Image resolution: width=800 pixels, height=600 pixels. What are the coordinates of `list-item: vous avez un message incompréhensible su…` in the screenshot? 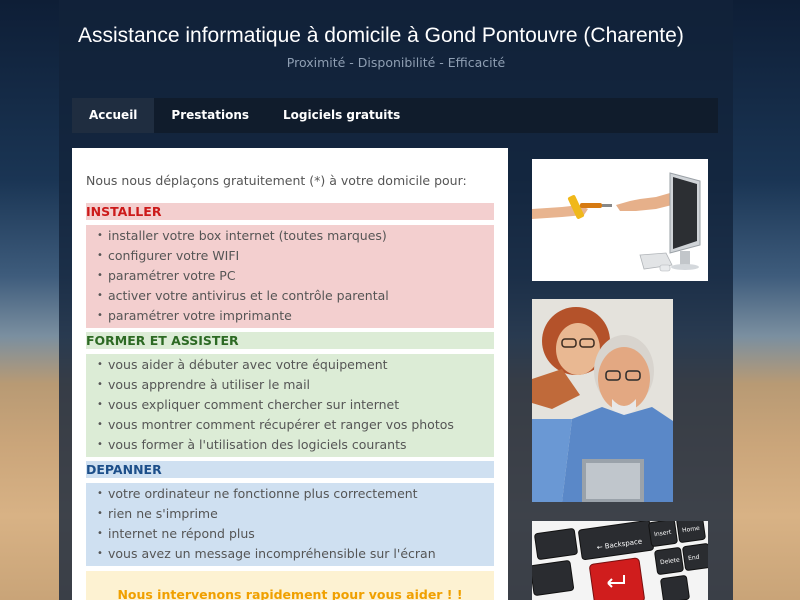 It's located at (290, 554).